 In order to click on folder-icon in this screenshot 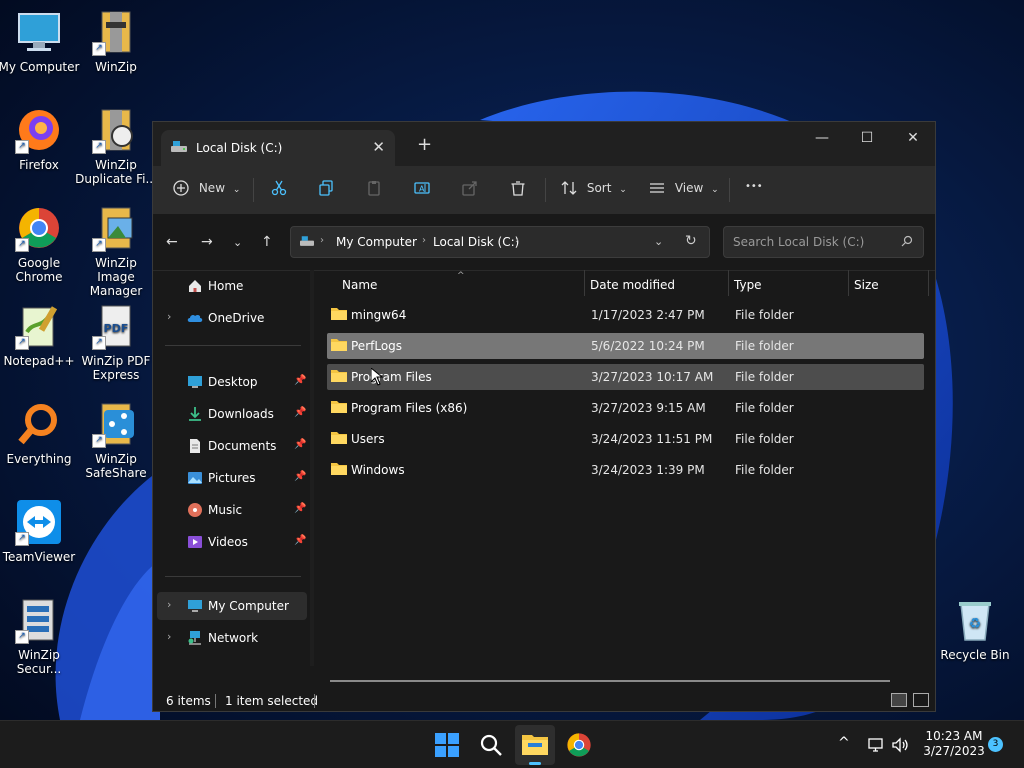, I will do `click(535, 745)`.